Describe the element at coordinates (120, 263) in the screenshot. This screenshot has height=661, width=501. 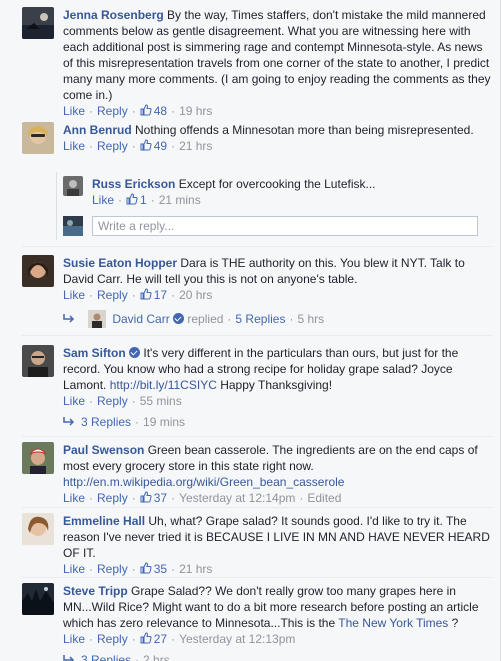
I see `commenter-name: Susie Eaton Hopper` at that location.